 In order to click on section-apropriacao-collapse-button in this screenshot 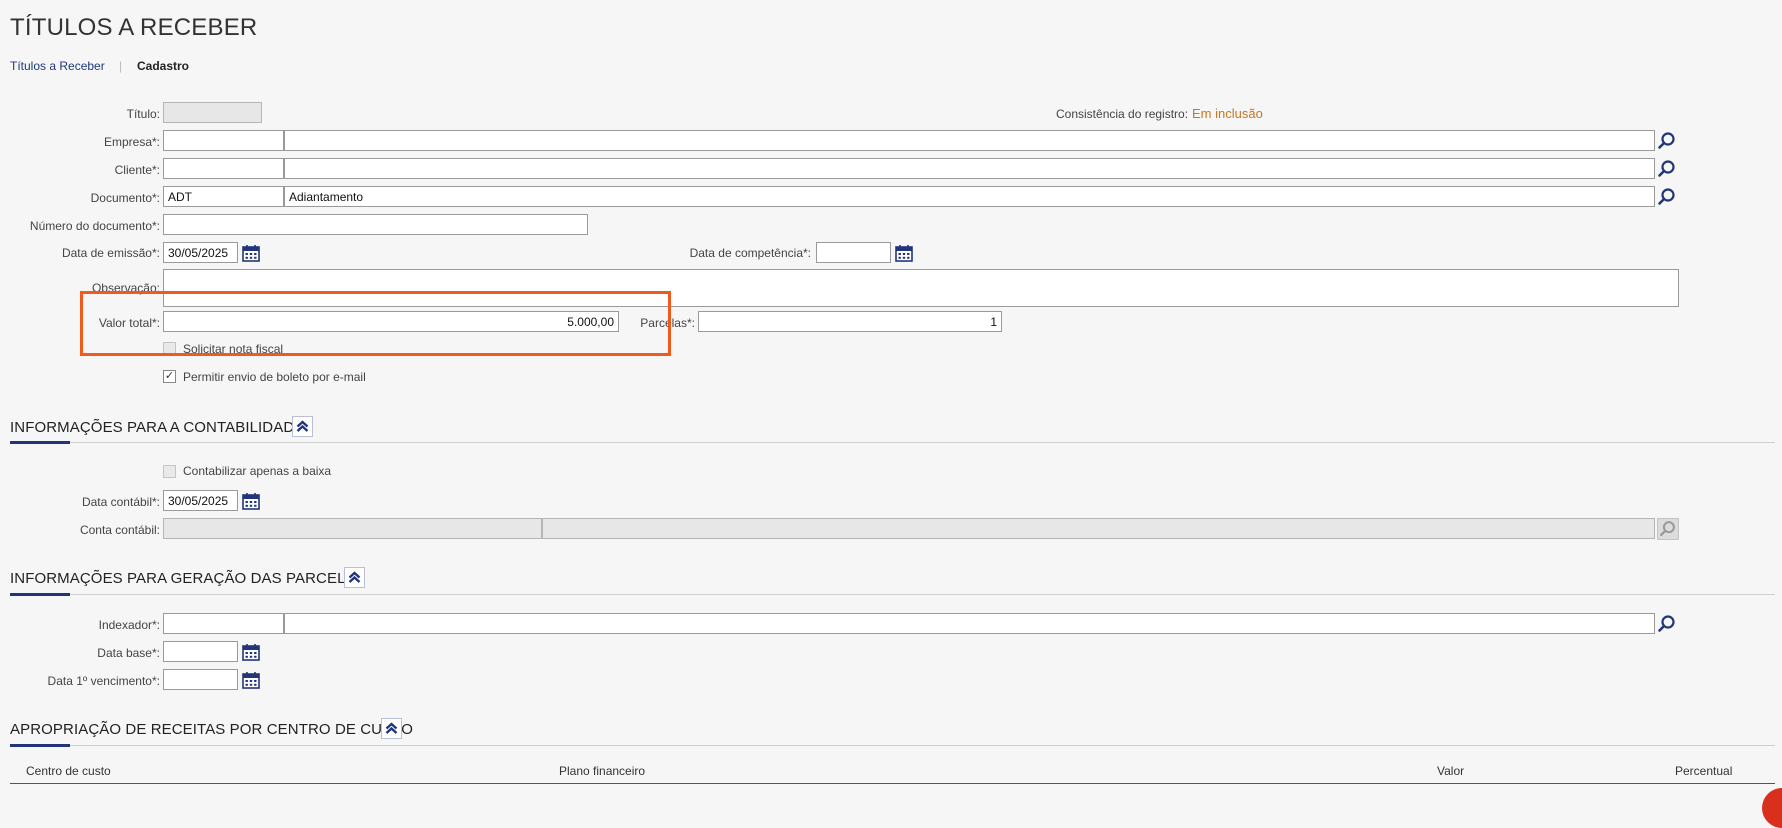, I will do `click(391, 728)`.